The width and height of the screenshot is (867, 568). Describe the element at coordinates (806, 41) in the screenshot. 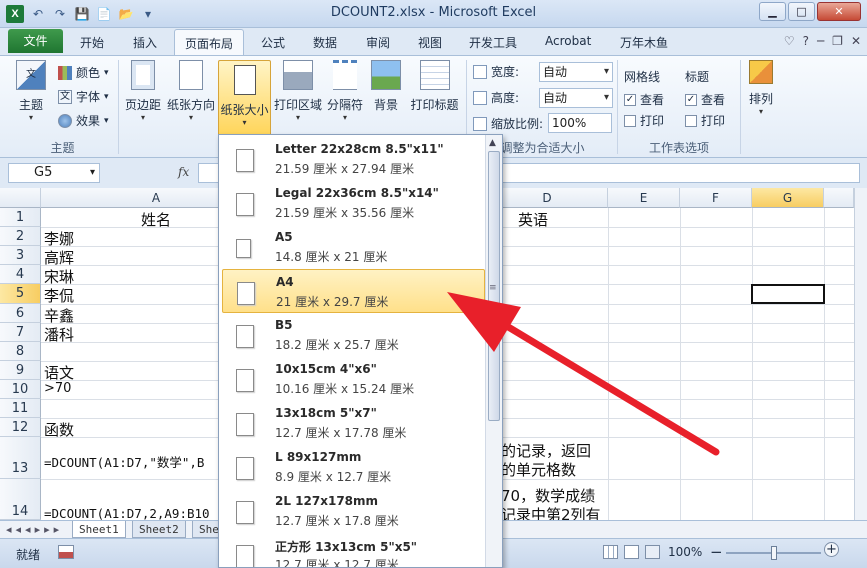

I see `help-icon: ?` at that location.